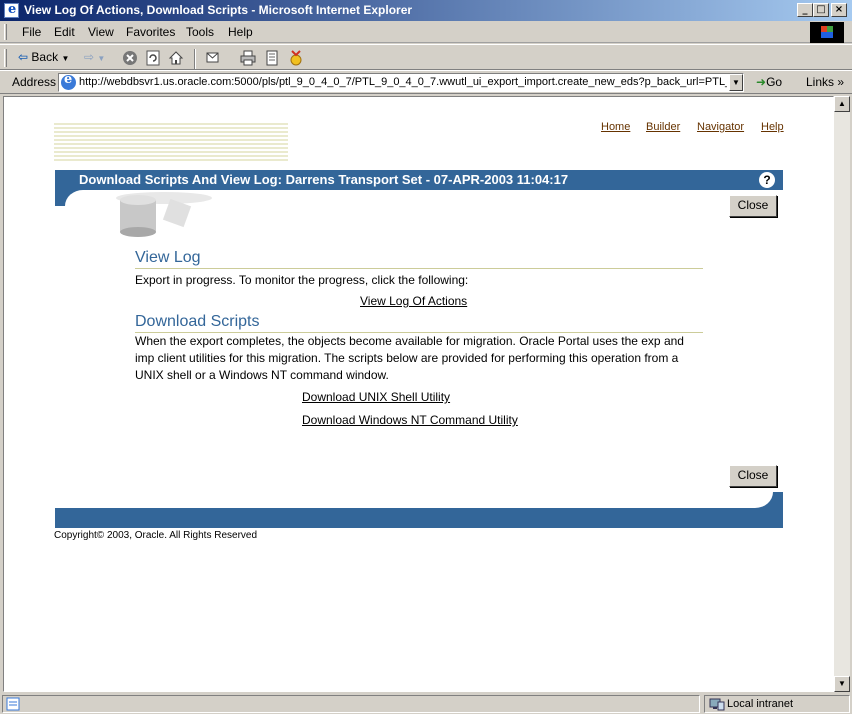 The width and height of the screenshot is (852, 714). Describe the element at coordinates (101, 58) in the screenshot. I see `forward-dropdown-icon: ▼` at that location.